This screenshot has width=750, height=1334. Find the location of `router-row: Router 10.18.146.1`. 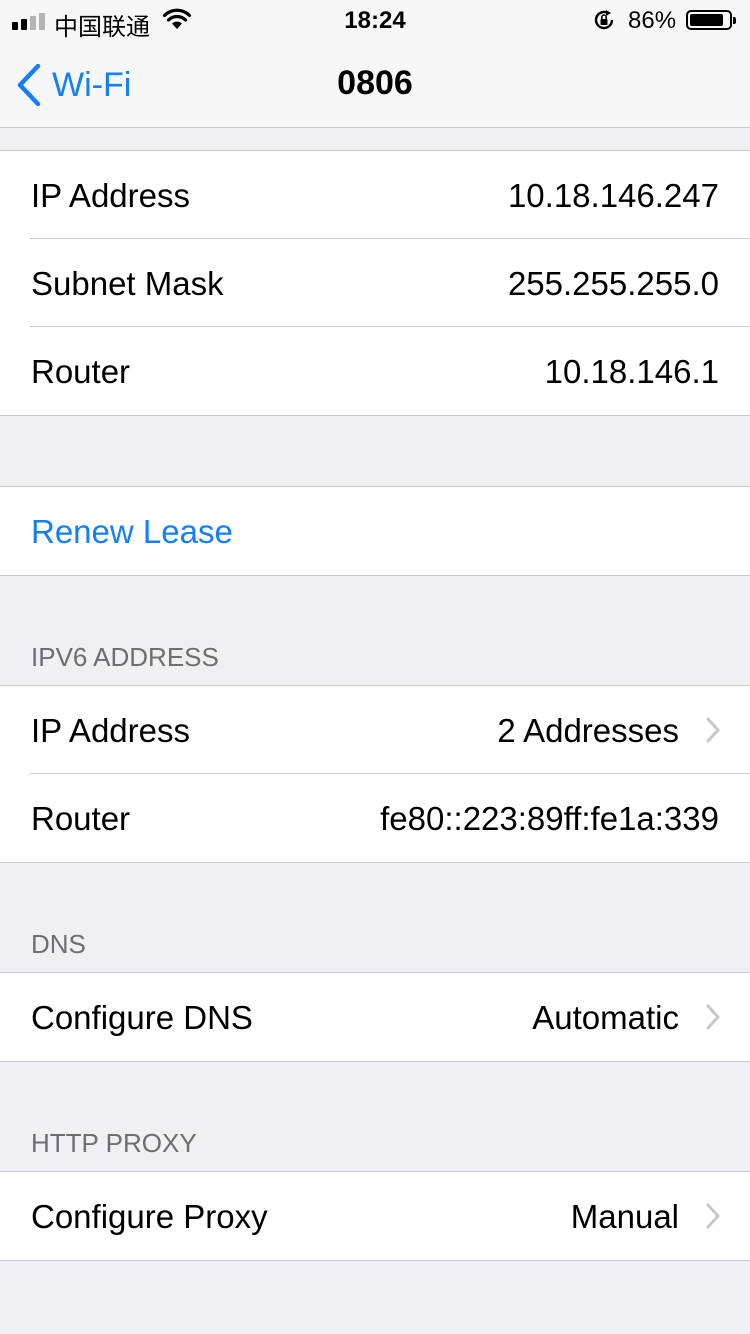

router-row: Router 10.18.146.1 is located at coordinates (375, 371).